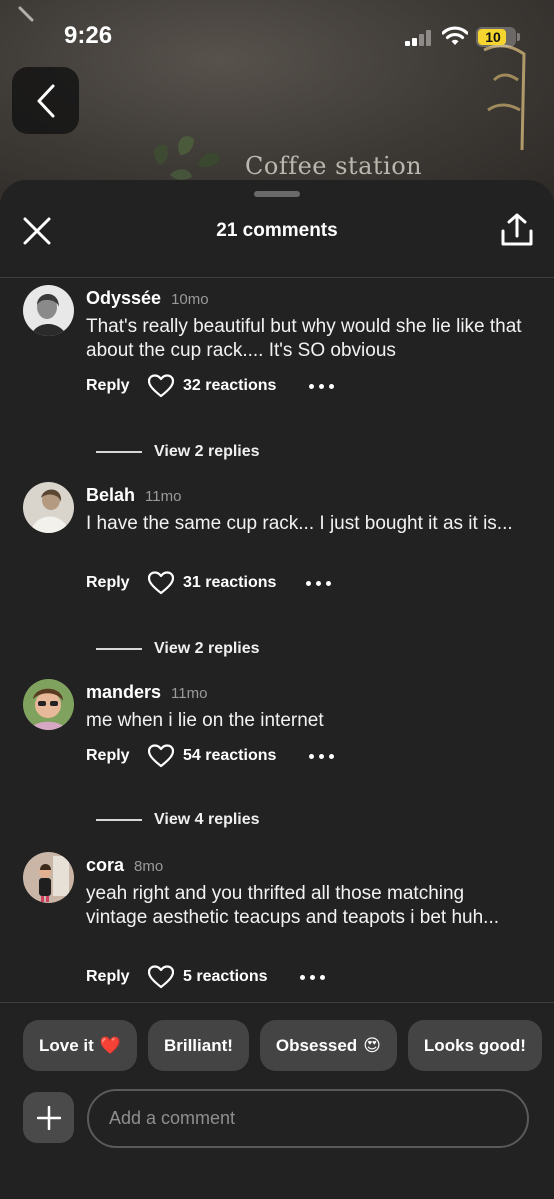 The image size is (554, 1199). I want to click on comment-author: manders 11mo, so click(146, 692).